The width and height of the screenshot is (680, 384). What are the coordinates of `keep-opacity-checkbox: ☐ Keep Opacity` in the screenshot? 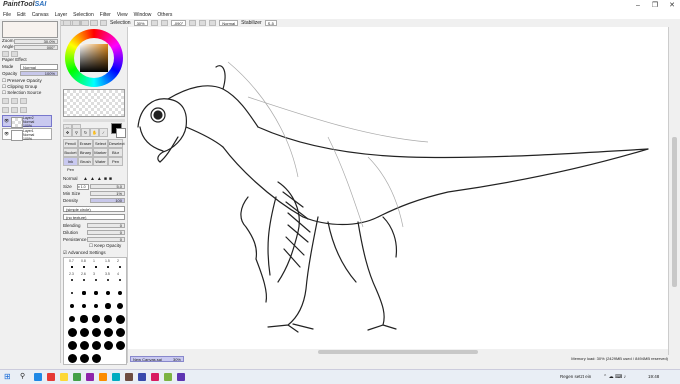 It's located at (105, 246).